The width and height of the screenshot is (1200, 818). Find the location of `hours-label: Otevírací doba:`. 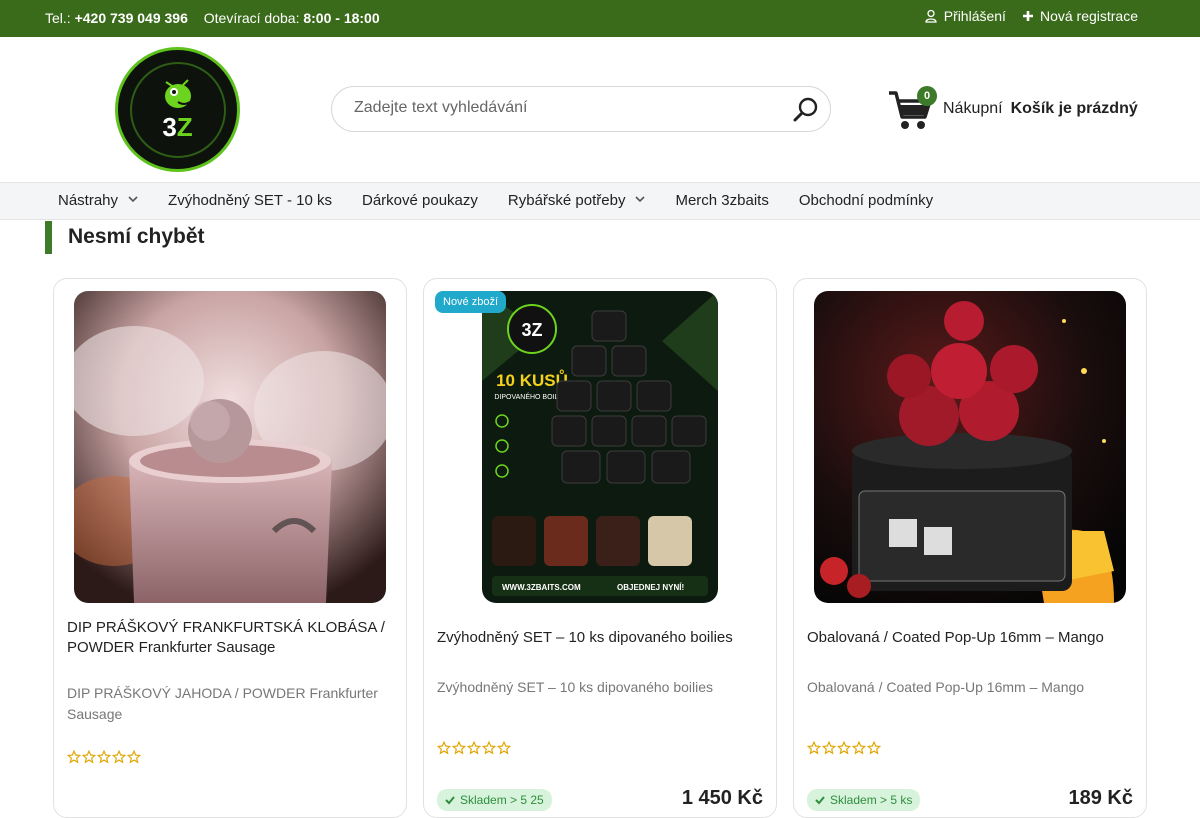

hours-label: Otevírací doba: is located at coordinates (251, 18).